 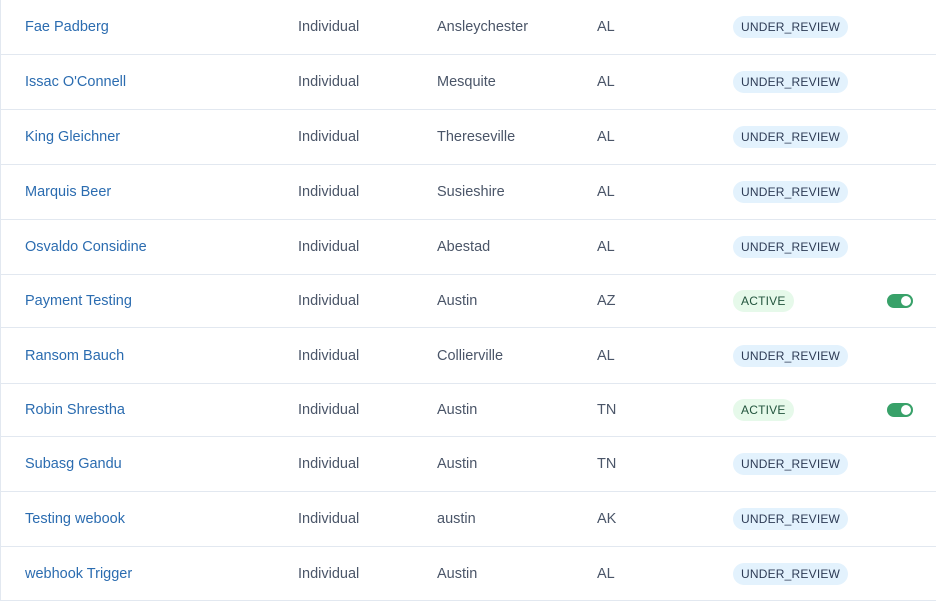 I want to click on table-row: Payment Testing Individual Austin AZ ACTIVE, so click(x=468, y=301).